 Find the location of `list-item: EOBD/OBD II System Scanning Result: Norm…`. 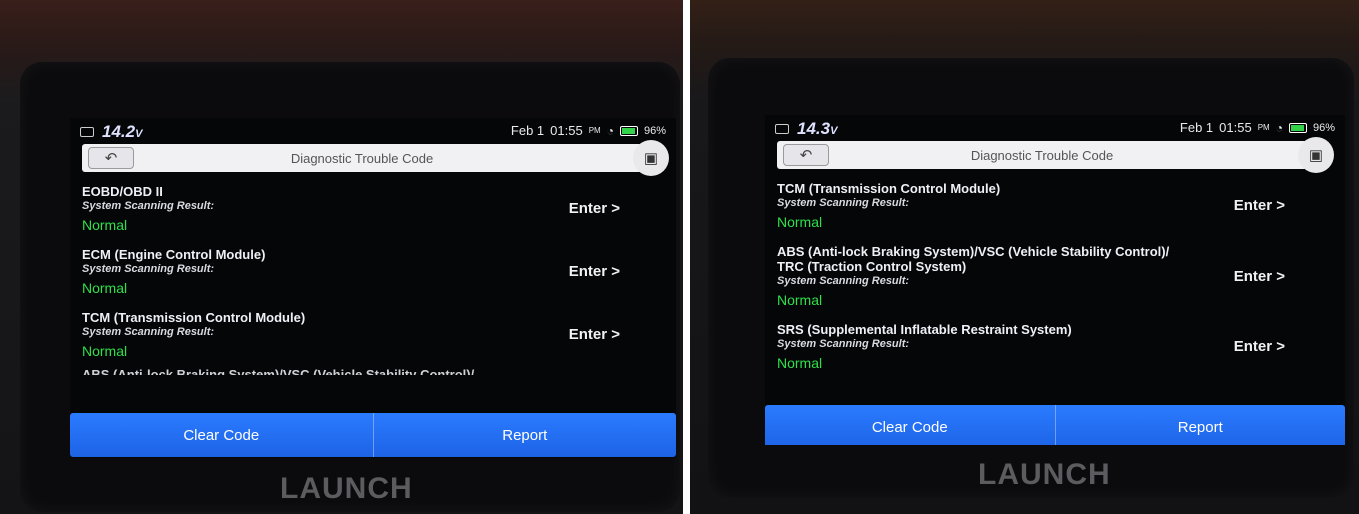

list-item: EOBD/OBD II System Scanning Result: Norm… is located at coordinates (362, 209).